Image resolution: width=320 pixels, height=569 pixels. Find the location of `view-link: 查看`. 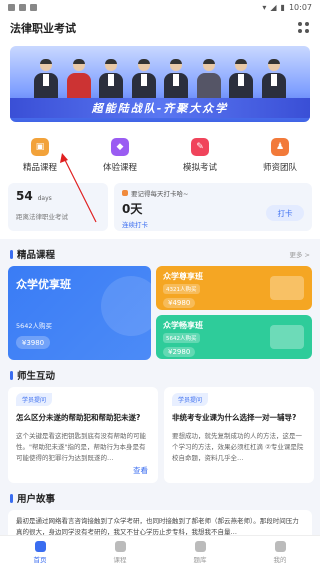

view-link: 查看 is located at coordinates (140, 470).